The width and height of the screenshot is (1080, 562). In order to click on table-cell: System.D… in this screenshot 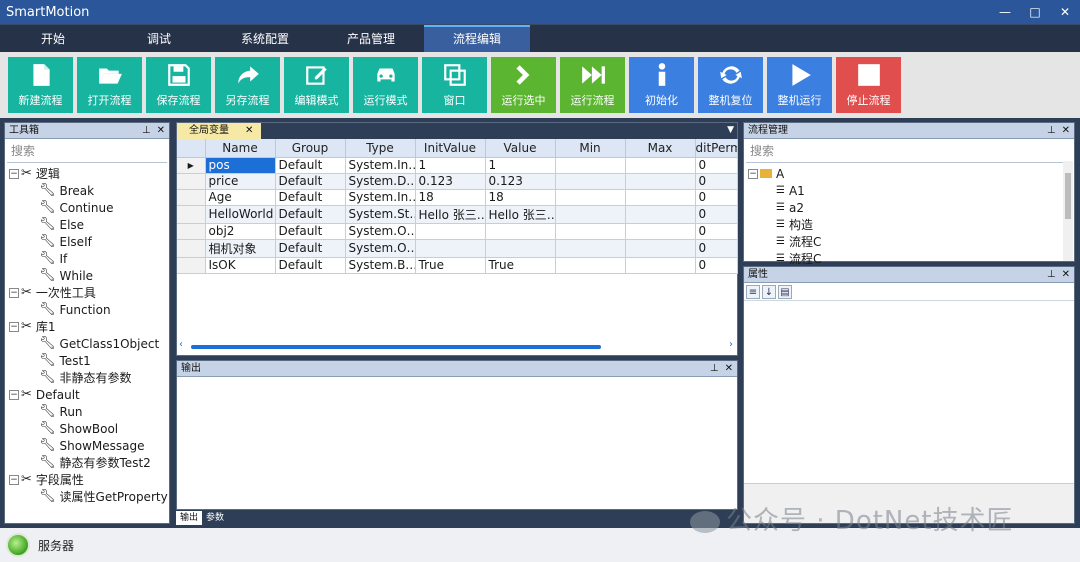, I will do `click(380, 181)`.